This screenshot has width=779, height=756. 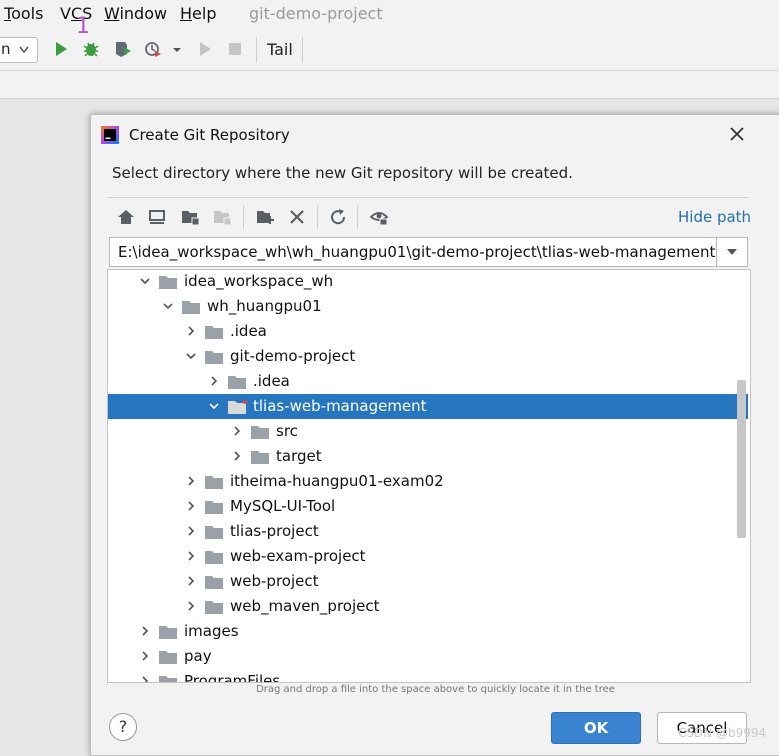 What do you see at coordinates (222, 217) in the screenshot?
I see `module-folder-icon` at bounding box center [222, 217].